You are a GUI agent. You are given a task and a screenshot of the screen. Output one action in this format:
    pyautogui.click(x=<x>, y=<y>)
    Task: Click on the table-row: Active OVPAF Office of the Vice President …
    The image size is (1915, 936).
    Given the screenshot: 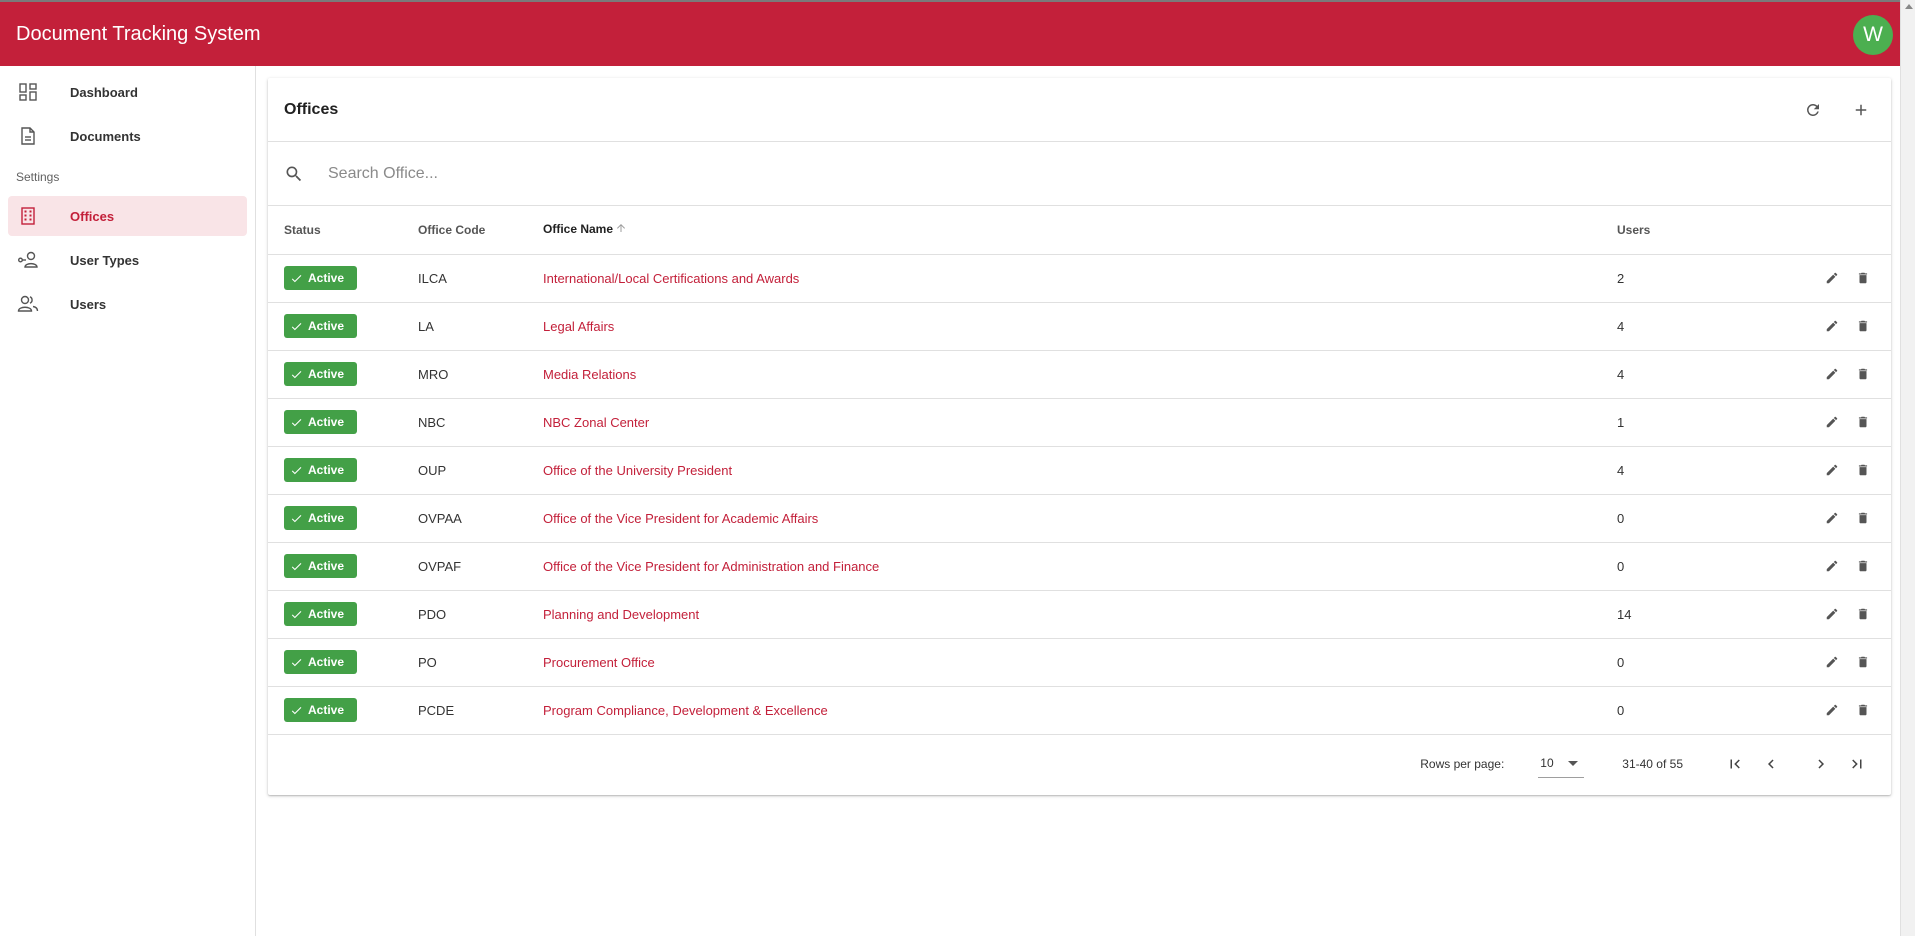 What is the action you would take?
    pyautogui.click(x=1079, y=566)
    